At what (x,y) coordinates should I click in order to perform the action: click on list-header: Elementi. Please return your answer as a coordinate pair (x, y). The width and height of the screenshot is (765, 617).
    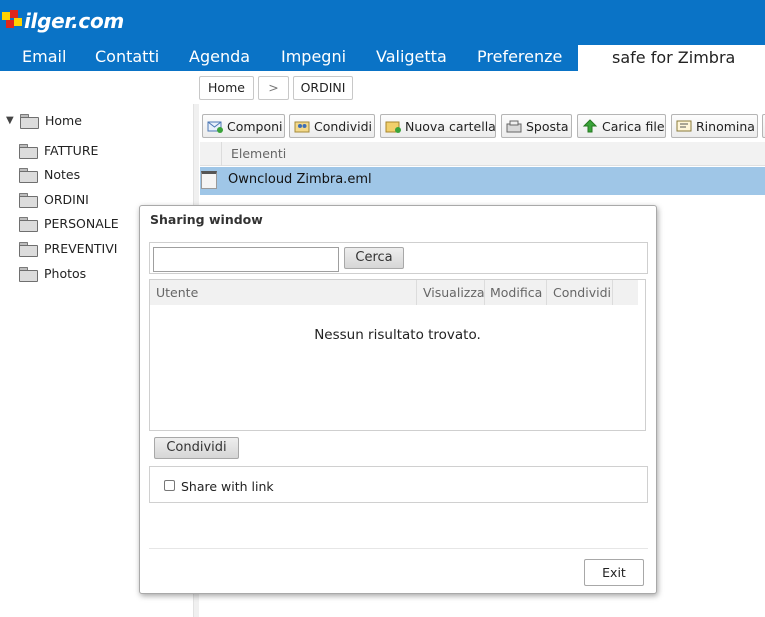
    Looking at the image, I should click on (482, 154).